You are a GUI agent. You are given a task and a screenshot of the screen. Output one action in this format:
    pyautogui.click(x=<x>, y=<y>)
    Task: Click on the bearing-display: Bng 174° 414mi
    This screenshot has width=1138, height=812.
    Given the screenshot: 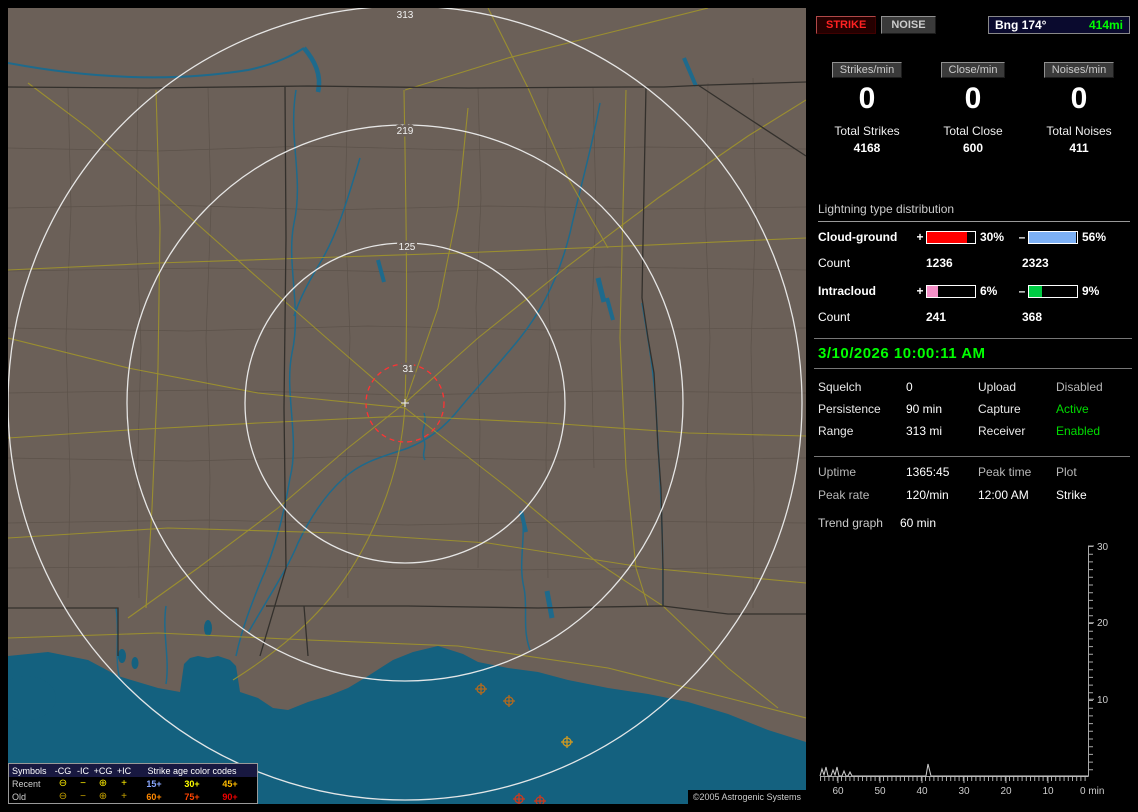 What is the action you would take?
    pyautogui.click(x=1059, y=25)
    